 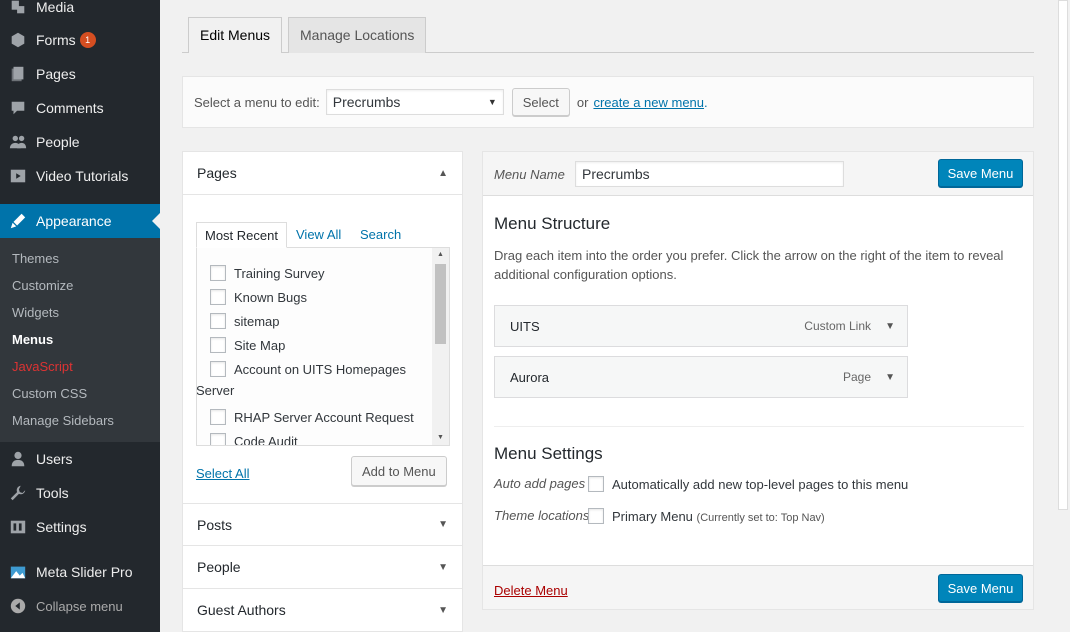 I want to click on users-icon, so click(x=18, y=459).